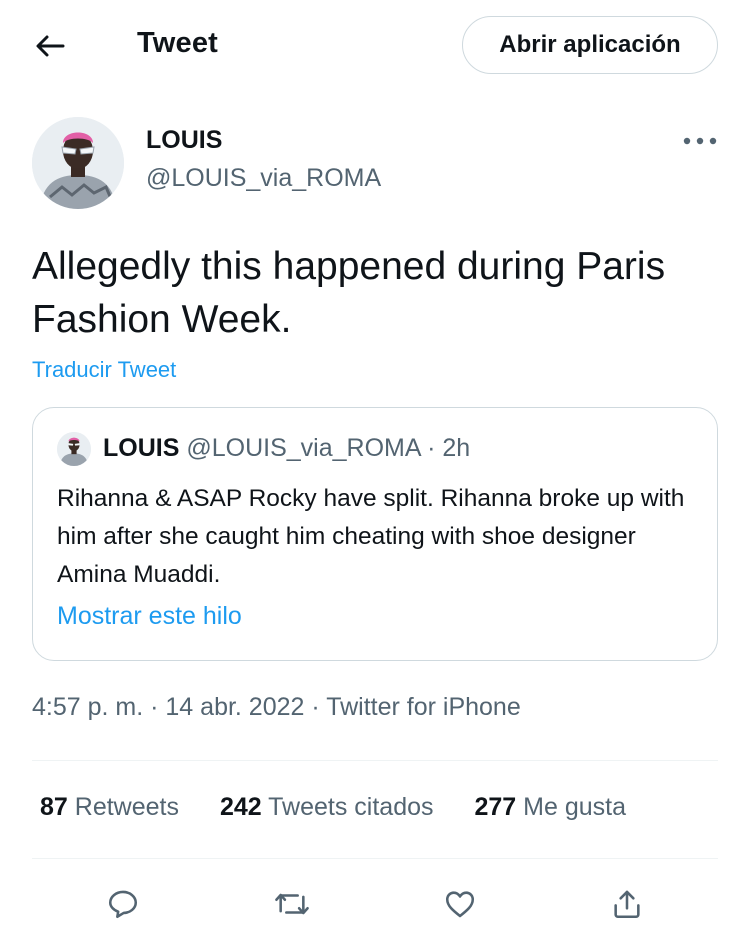 The width and height of the screenshot is (750, 952). I want to click on avatar, so click(78, 163).